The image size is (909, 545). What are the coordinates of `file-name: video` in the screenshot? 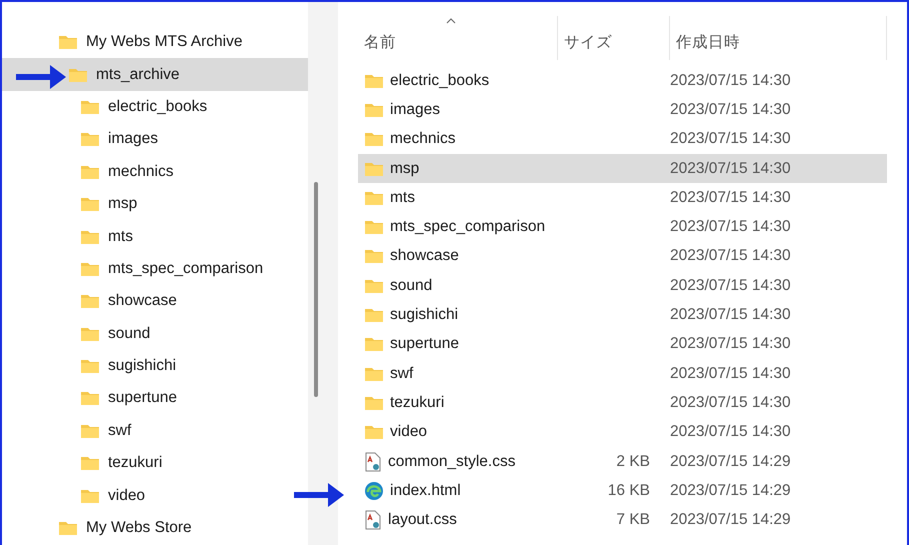 It's located at (409, 432).